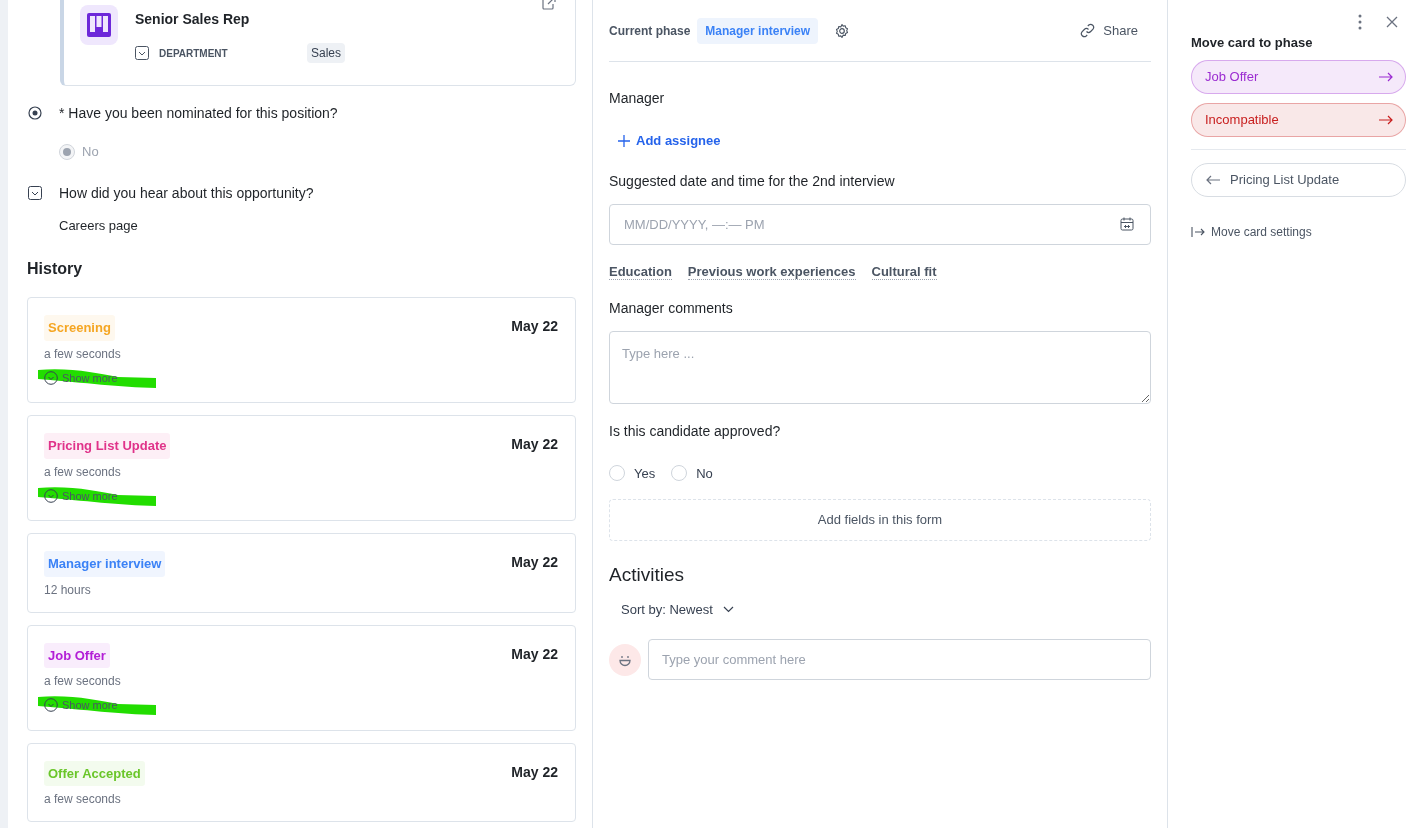 The image size is (1408, 828). I want to click on close-icon, so click(1392, 22).